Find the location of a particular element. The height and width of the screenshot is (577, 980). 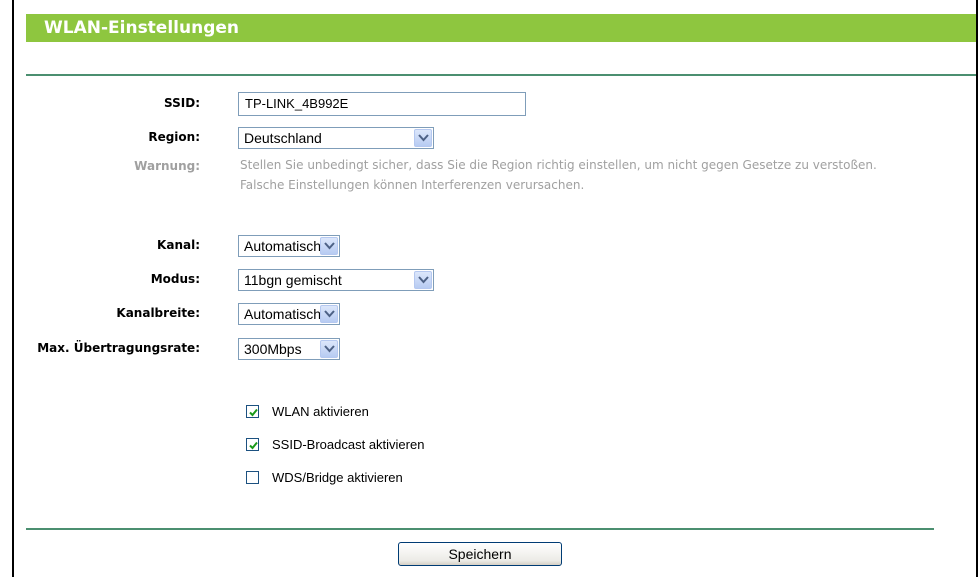

modus-select: 11bgn gemischt is located at coordinates (336, 280).